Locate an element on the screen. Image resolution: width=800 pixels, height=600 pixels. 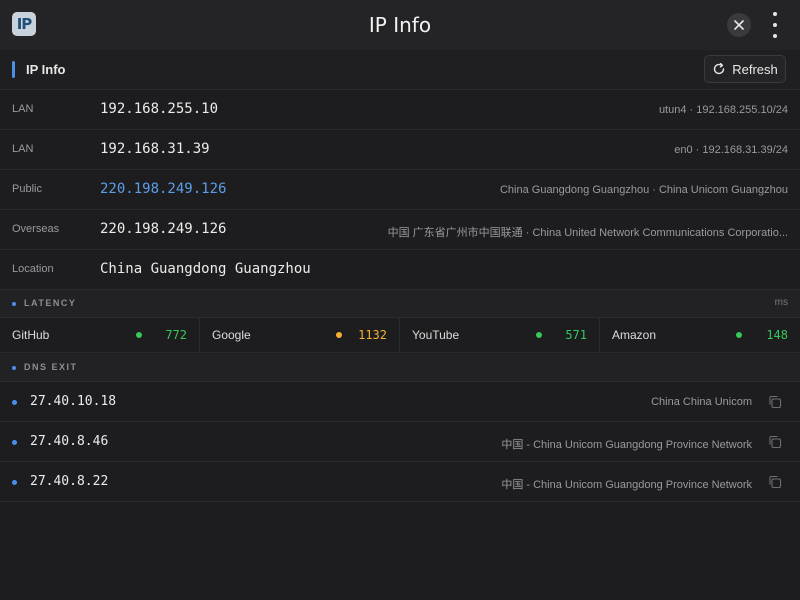
title-bar: IP IP Info is located at coordinates (400, 25).